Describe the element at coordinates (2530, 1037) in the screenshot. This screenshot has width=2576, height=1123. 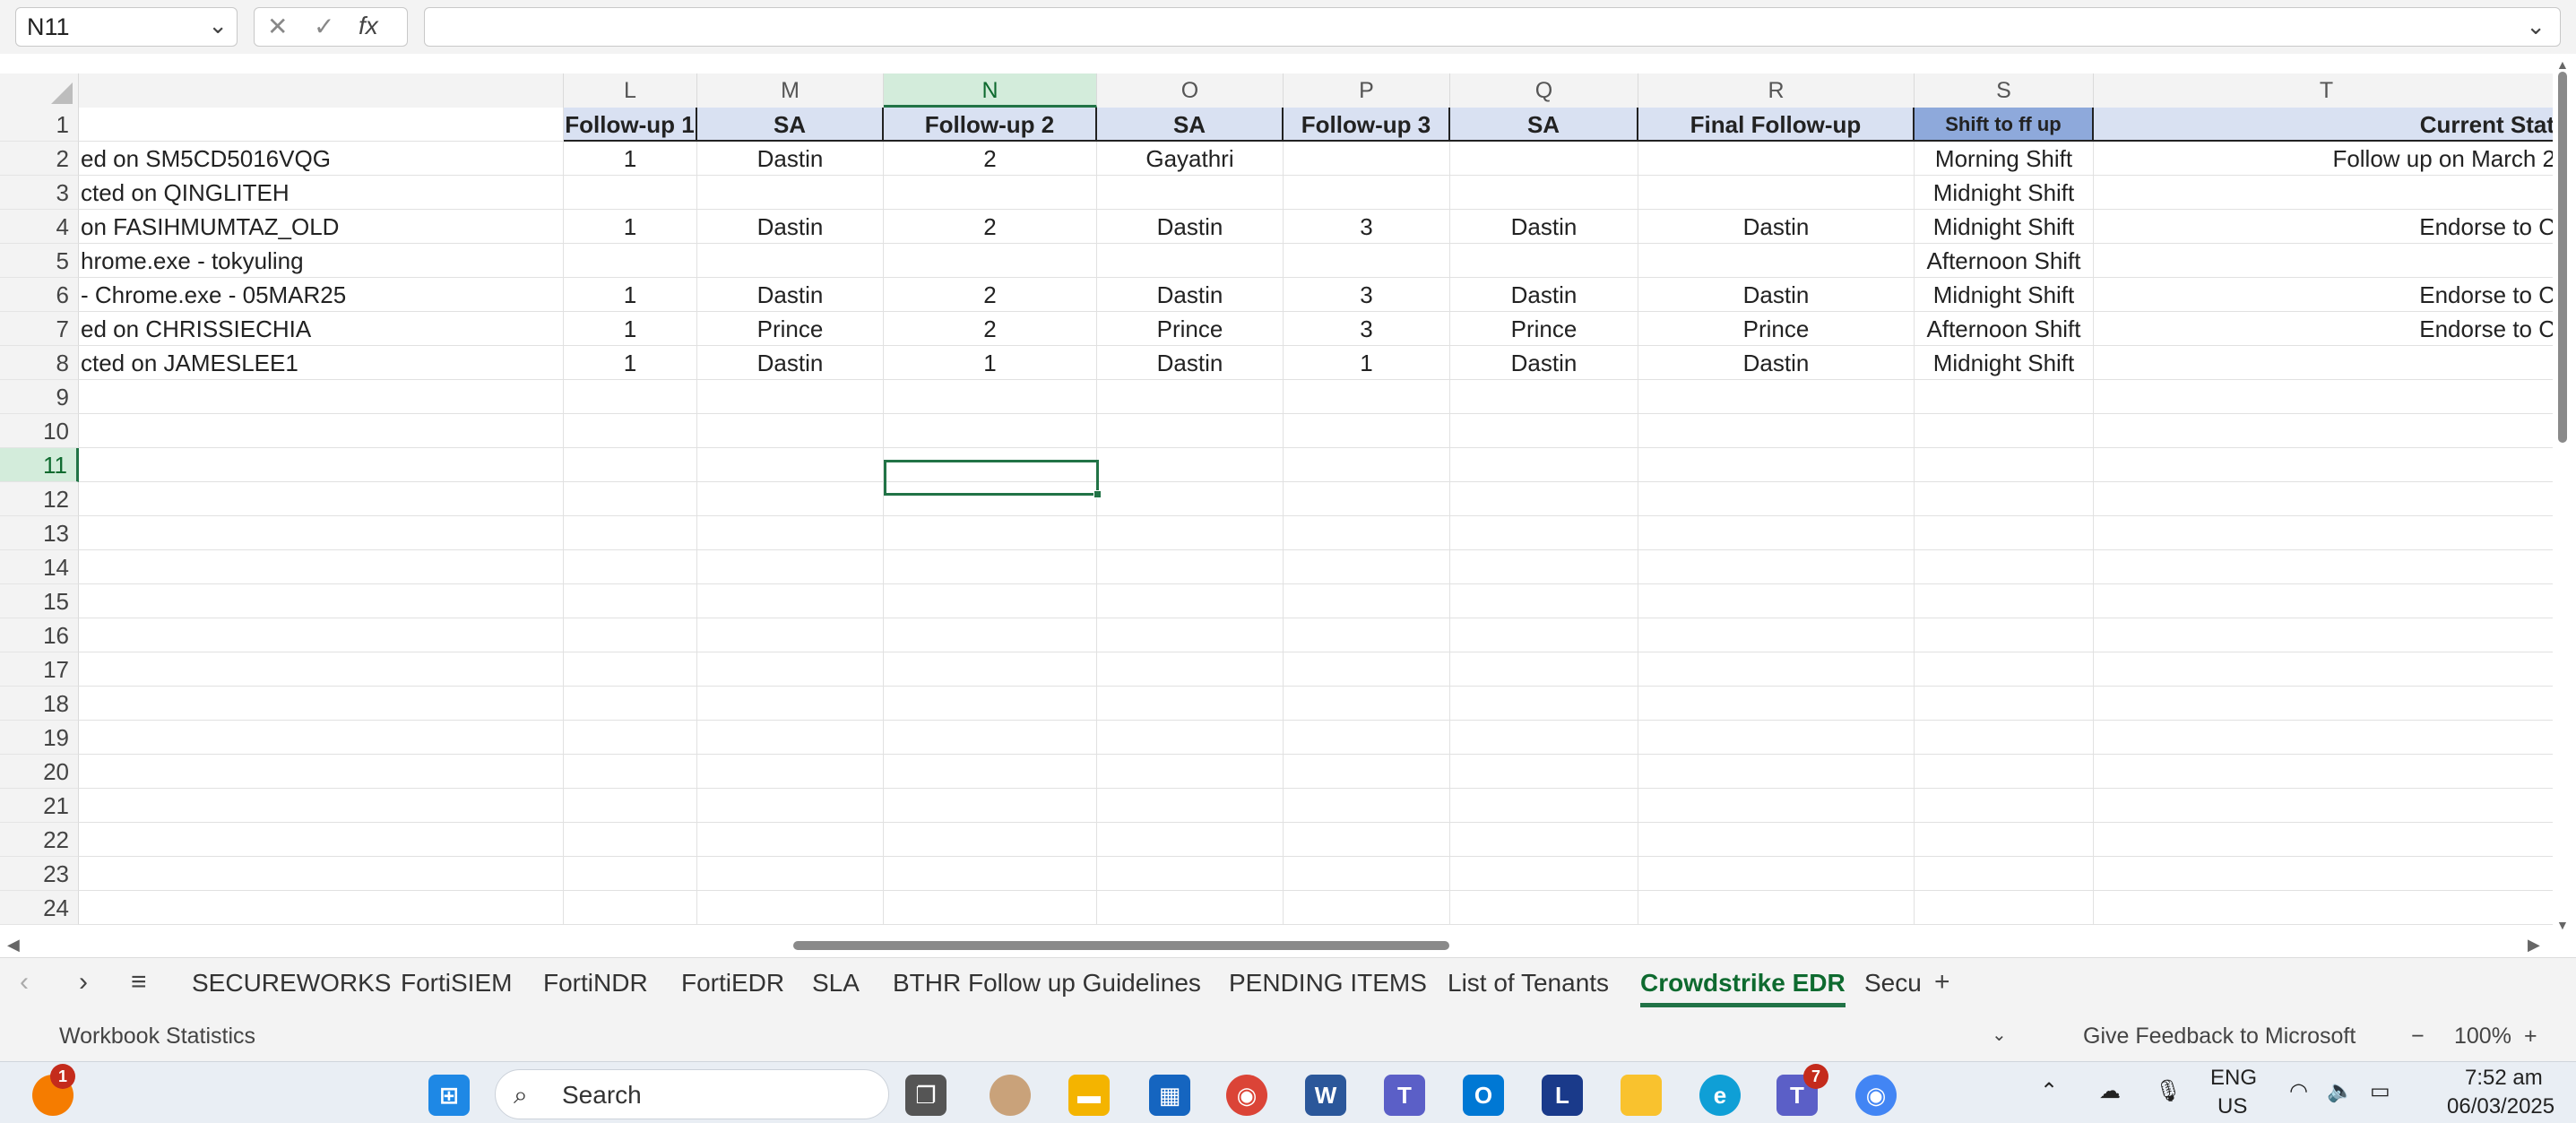
I see `zoom-in-icon: +` at that location.